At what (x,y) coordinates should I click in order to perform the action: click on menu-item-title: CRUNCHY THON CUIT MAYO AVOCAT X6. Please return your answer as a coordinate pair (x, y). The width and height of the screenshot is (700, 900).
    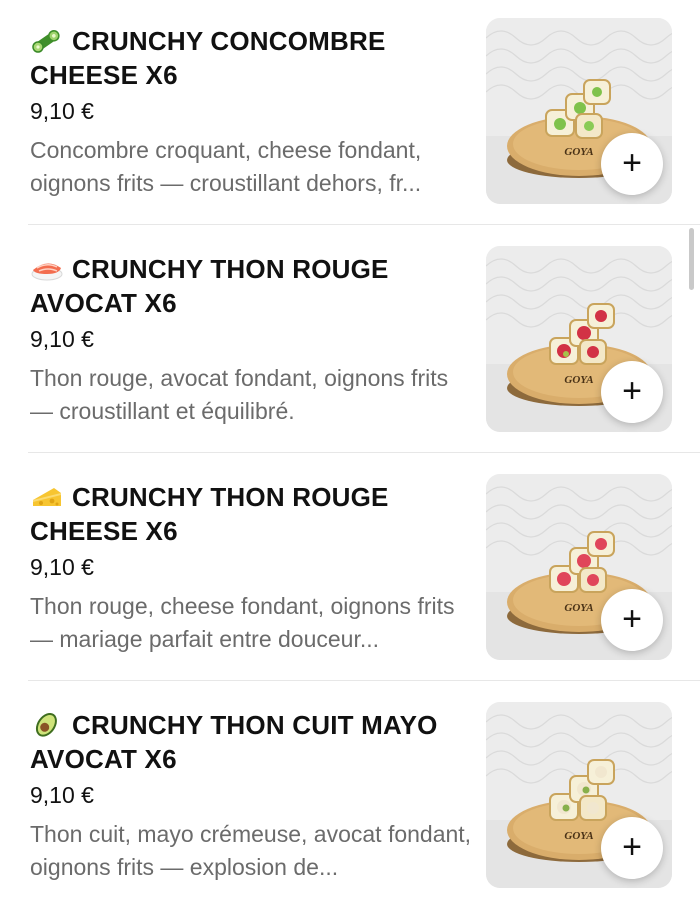
    Looking at the image, I should click on (234, 742).